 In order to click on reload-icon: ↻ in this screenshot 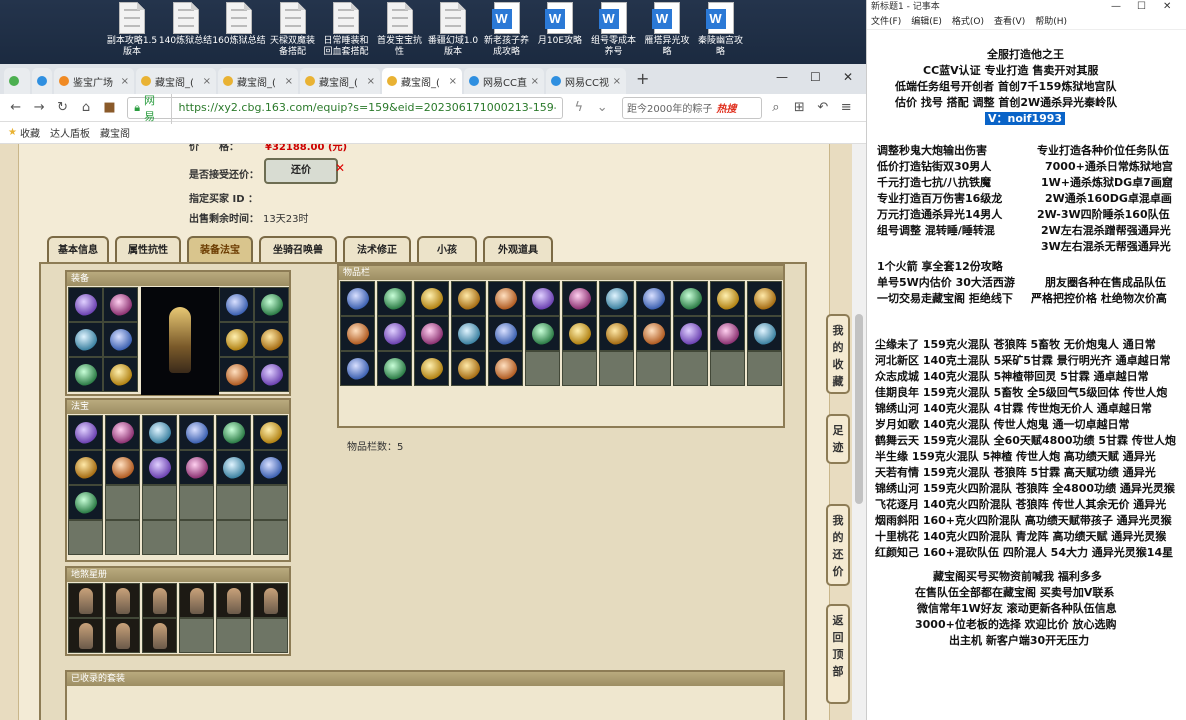, I will do `click(62, 108)`.